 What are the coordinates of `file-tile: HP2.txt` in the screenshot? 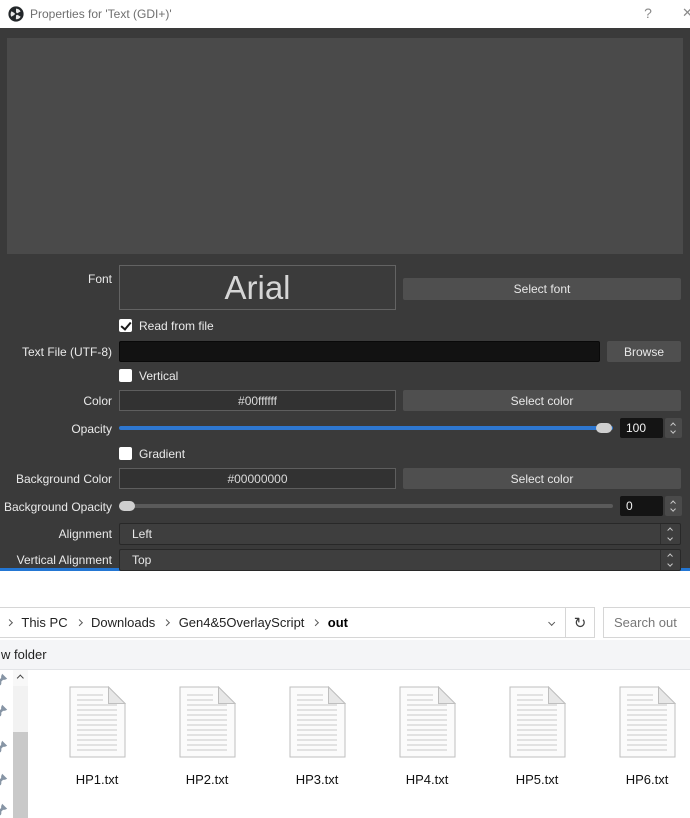 It's located at (207, 736).